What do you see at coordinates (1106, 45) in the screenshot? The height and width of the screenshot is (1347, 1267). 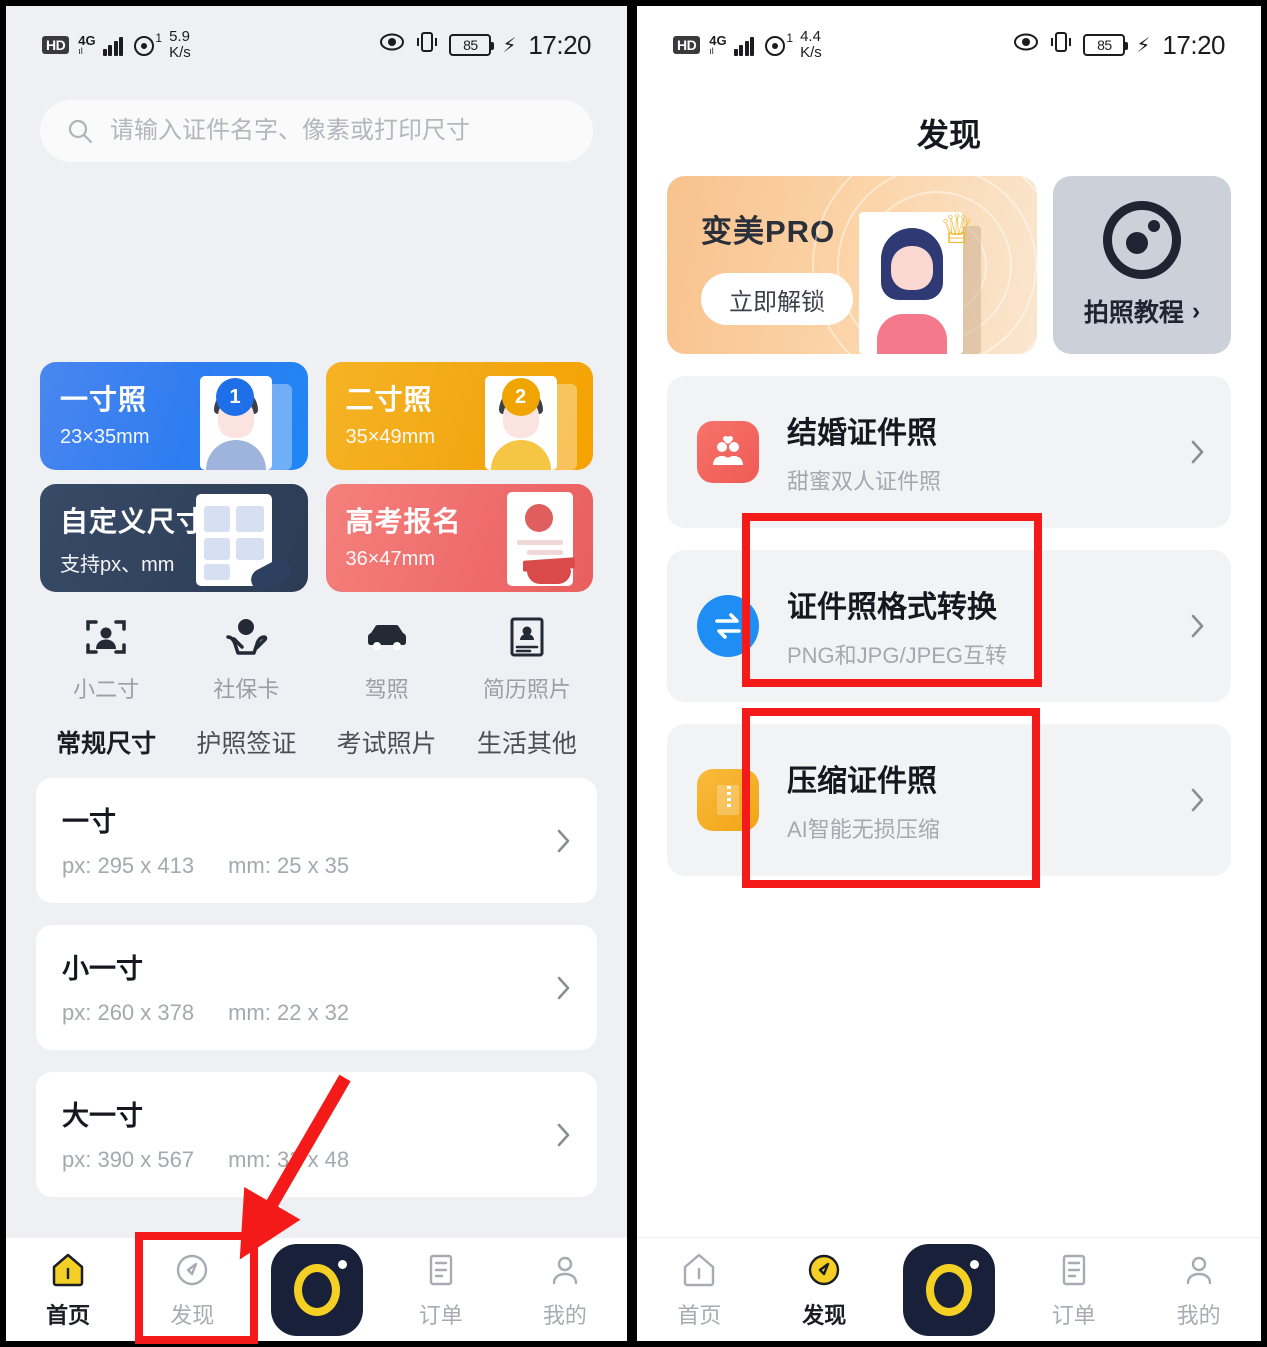 I see `battery-indicator: 85` at bounding box center [1106, 45].